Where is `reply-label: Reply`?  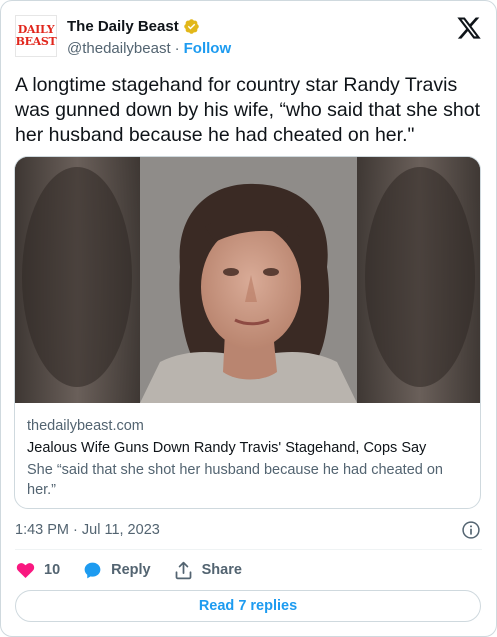 reply-label: Reply is located at coordinates (131, 570).